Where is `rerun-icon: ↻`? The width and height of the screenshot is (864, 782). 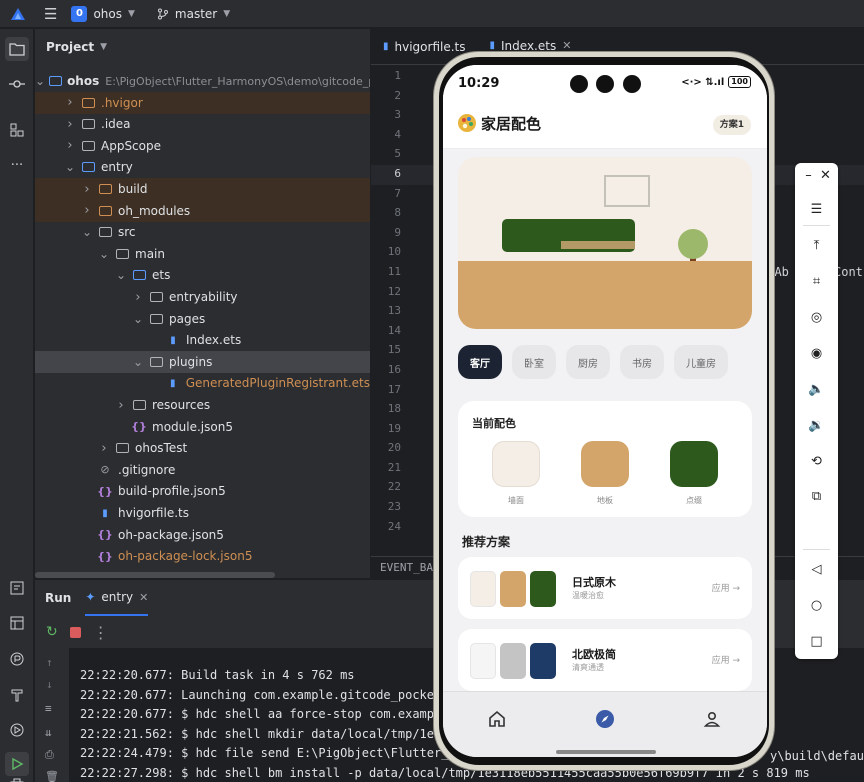
rerun-icon: ↻ is located at coordinates (52, 632).